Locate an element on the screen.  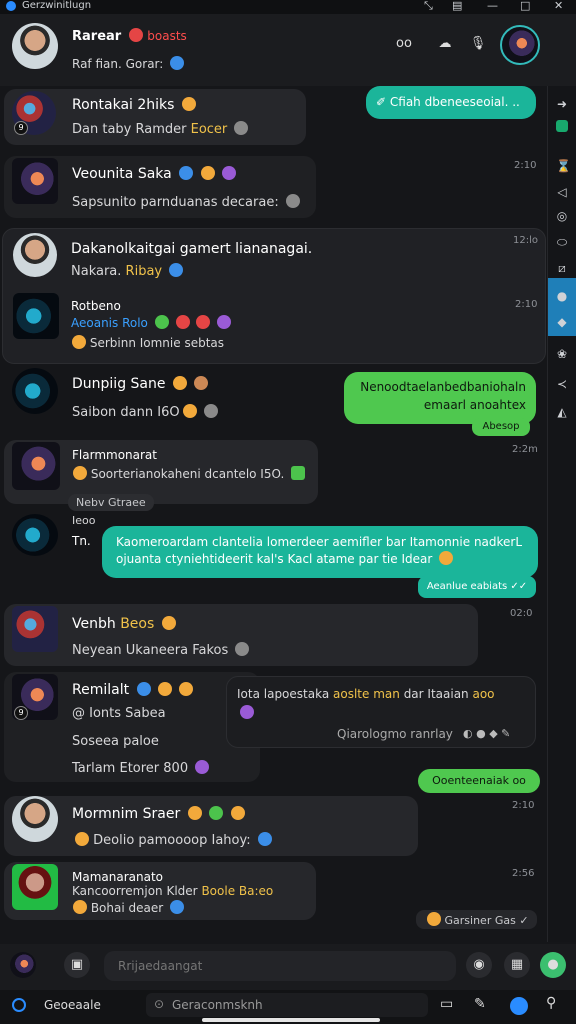
smile-icon is located at coordinates (188, 104).